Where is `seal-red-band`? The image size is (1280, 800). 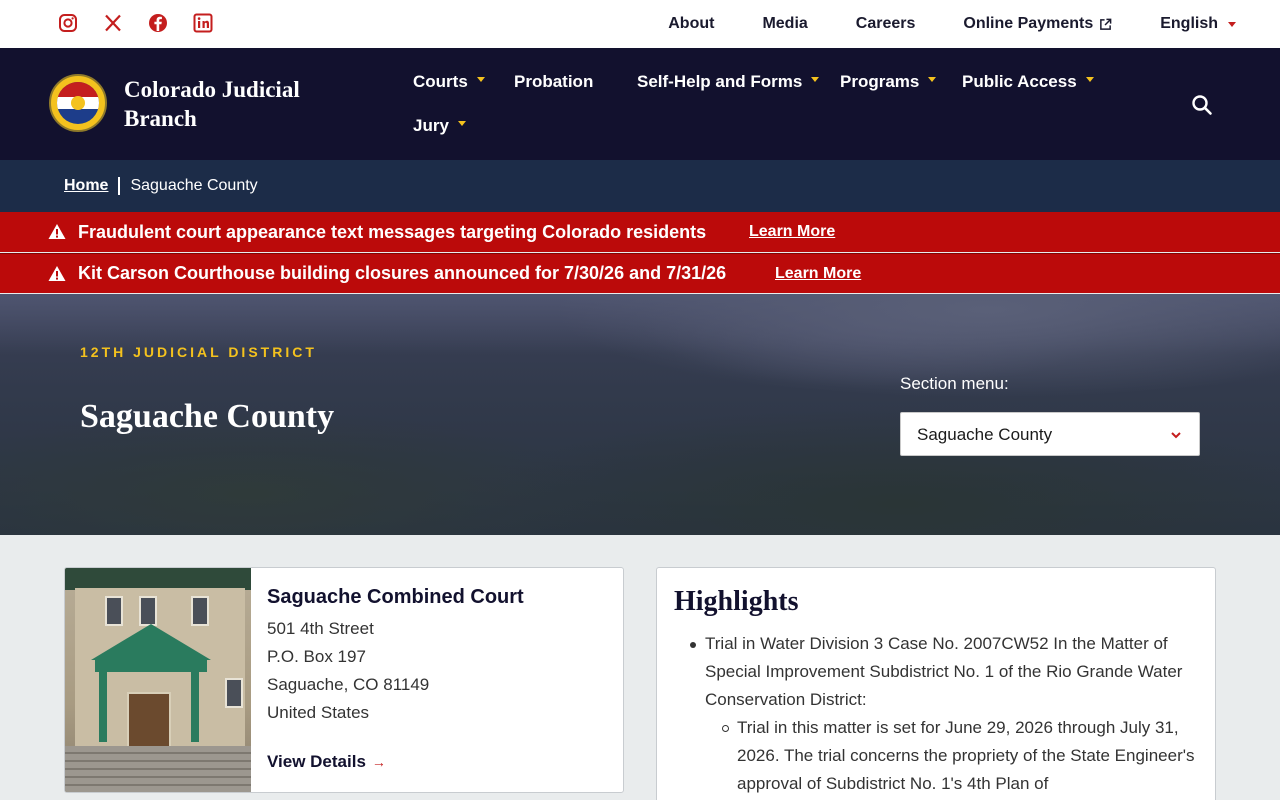 seal-red-band is located at coordinates (78, 89).